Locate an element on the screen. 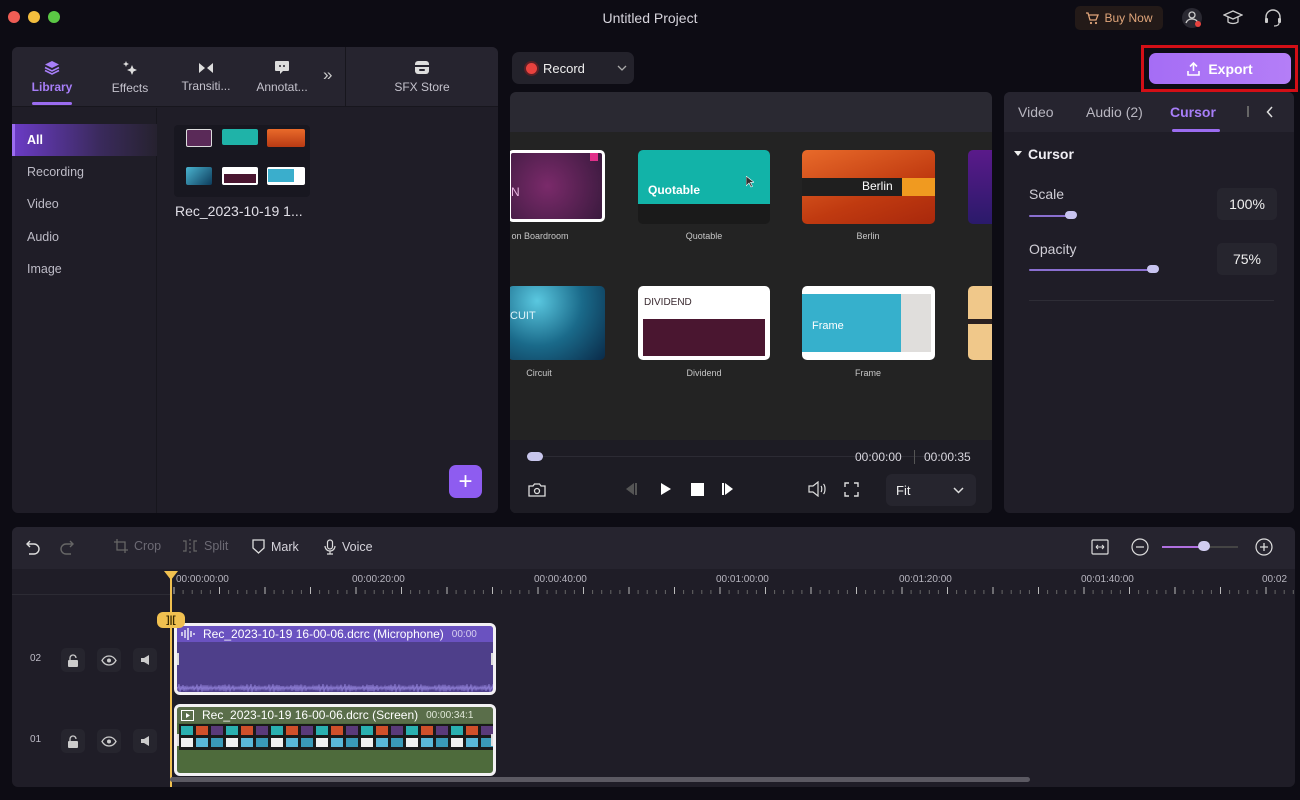 This screenshot has height=800, width=1300. audio-waveform is located at coordinates (335, 687).